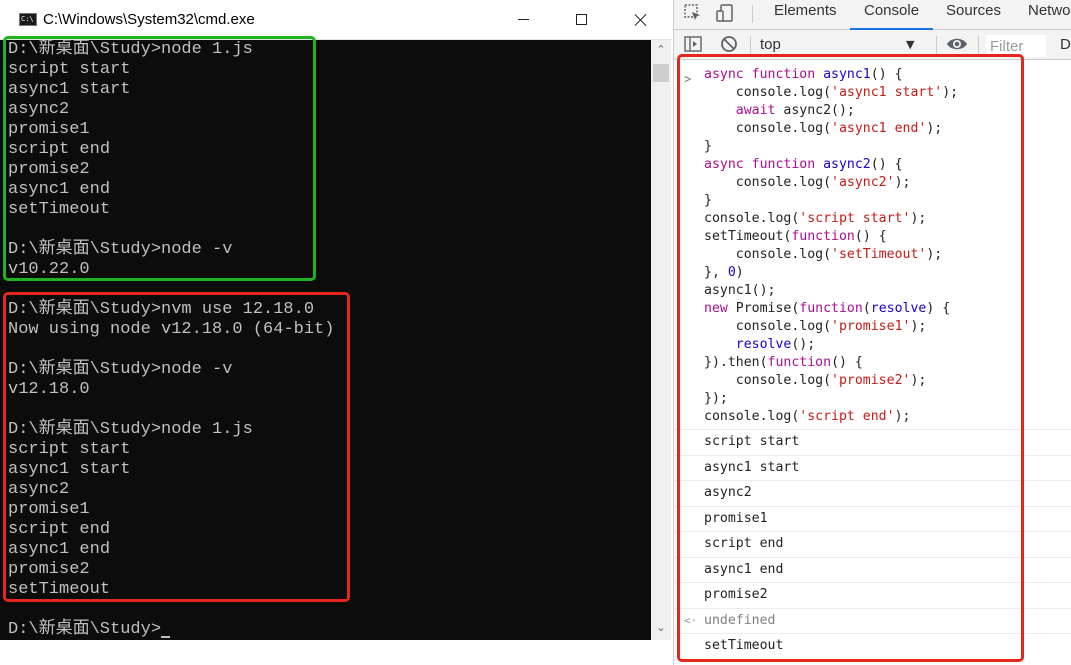 The image size is (1071, 665). I want to click on close-icon, so click(641, 20).